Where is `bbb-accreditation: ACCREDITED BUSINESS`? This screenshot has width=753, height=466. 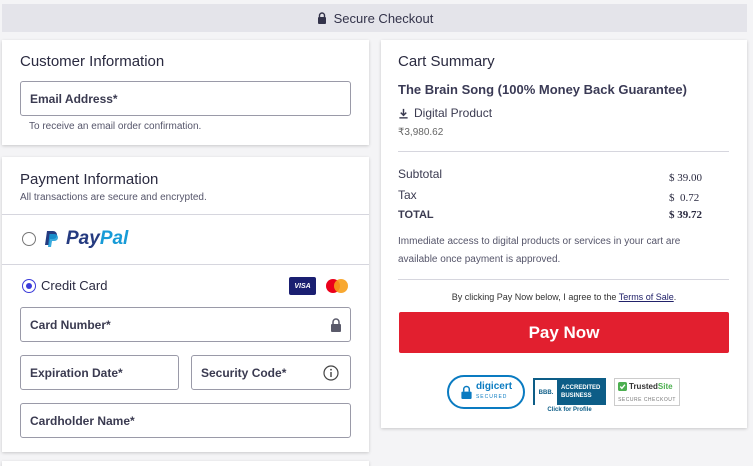
bbb-accreditation: ACCREDITED BUSINESS is located at coordinates (579, 391).